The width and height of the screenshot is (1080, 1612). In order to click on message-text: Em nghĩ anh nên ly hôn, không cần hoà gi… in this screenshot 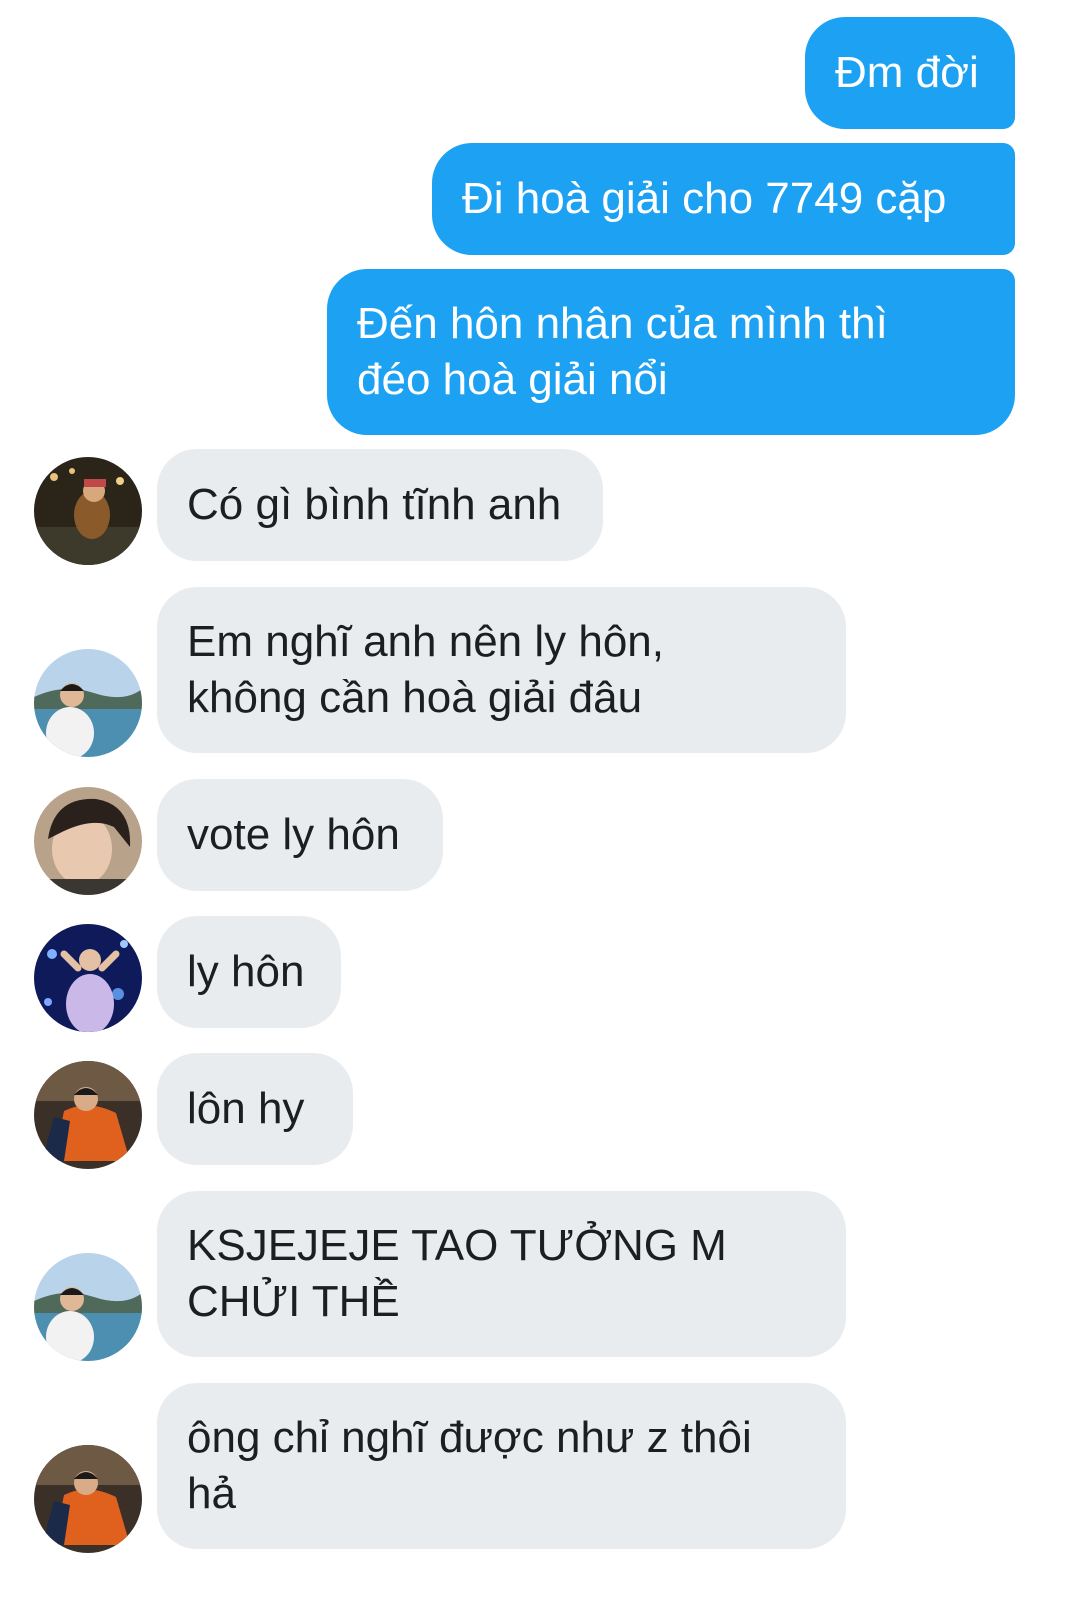, I will do `click(425, 669)`.